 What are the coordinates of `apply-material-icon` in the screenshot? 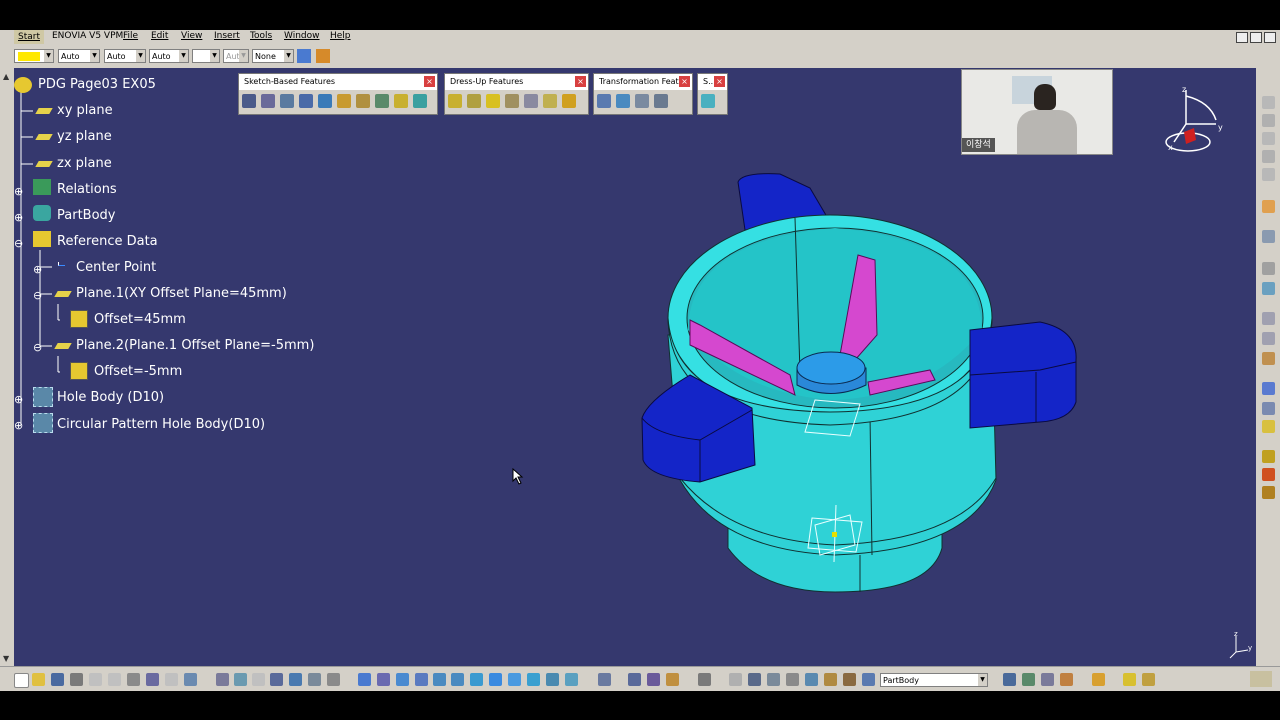 It's located at (314, 679).